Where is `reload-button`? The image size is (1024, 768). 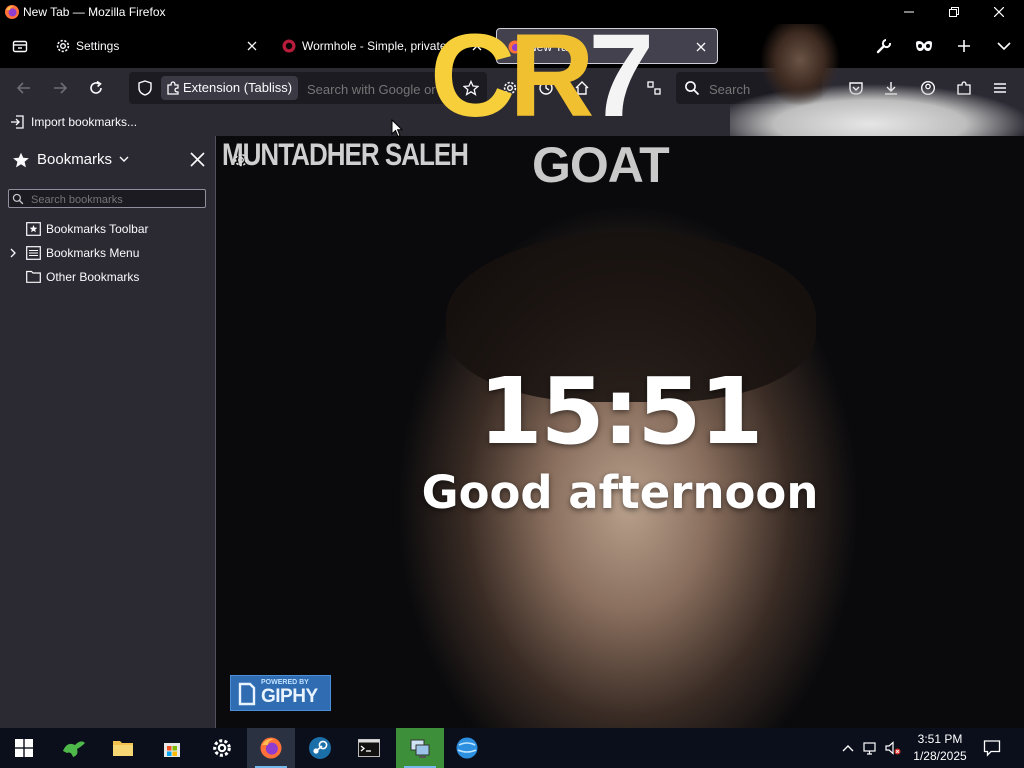
reload-button is located at coordinates (96, 88).